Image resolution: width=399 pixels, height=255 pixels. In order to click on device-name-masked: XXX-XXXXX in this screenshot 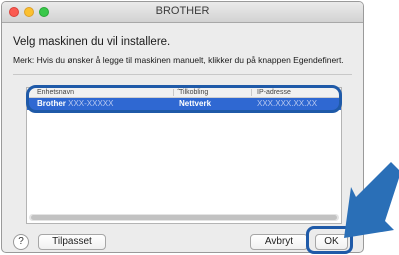, I will do `click(91, 103)`.